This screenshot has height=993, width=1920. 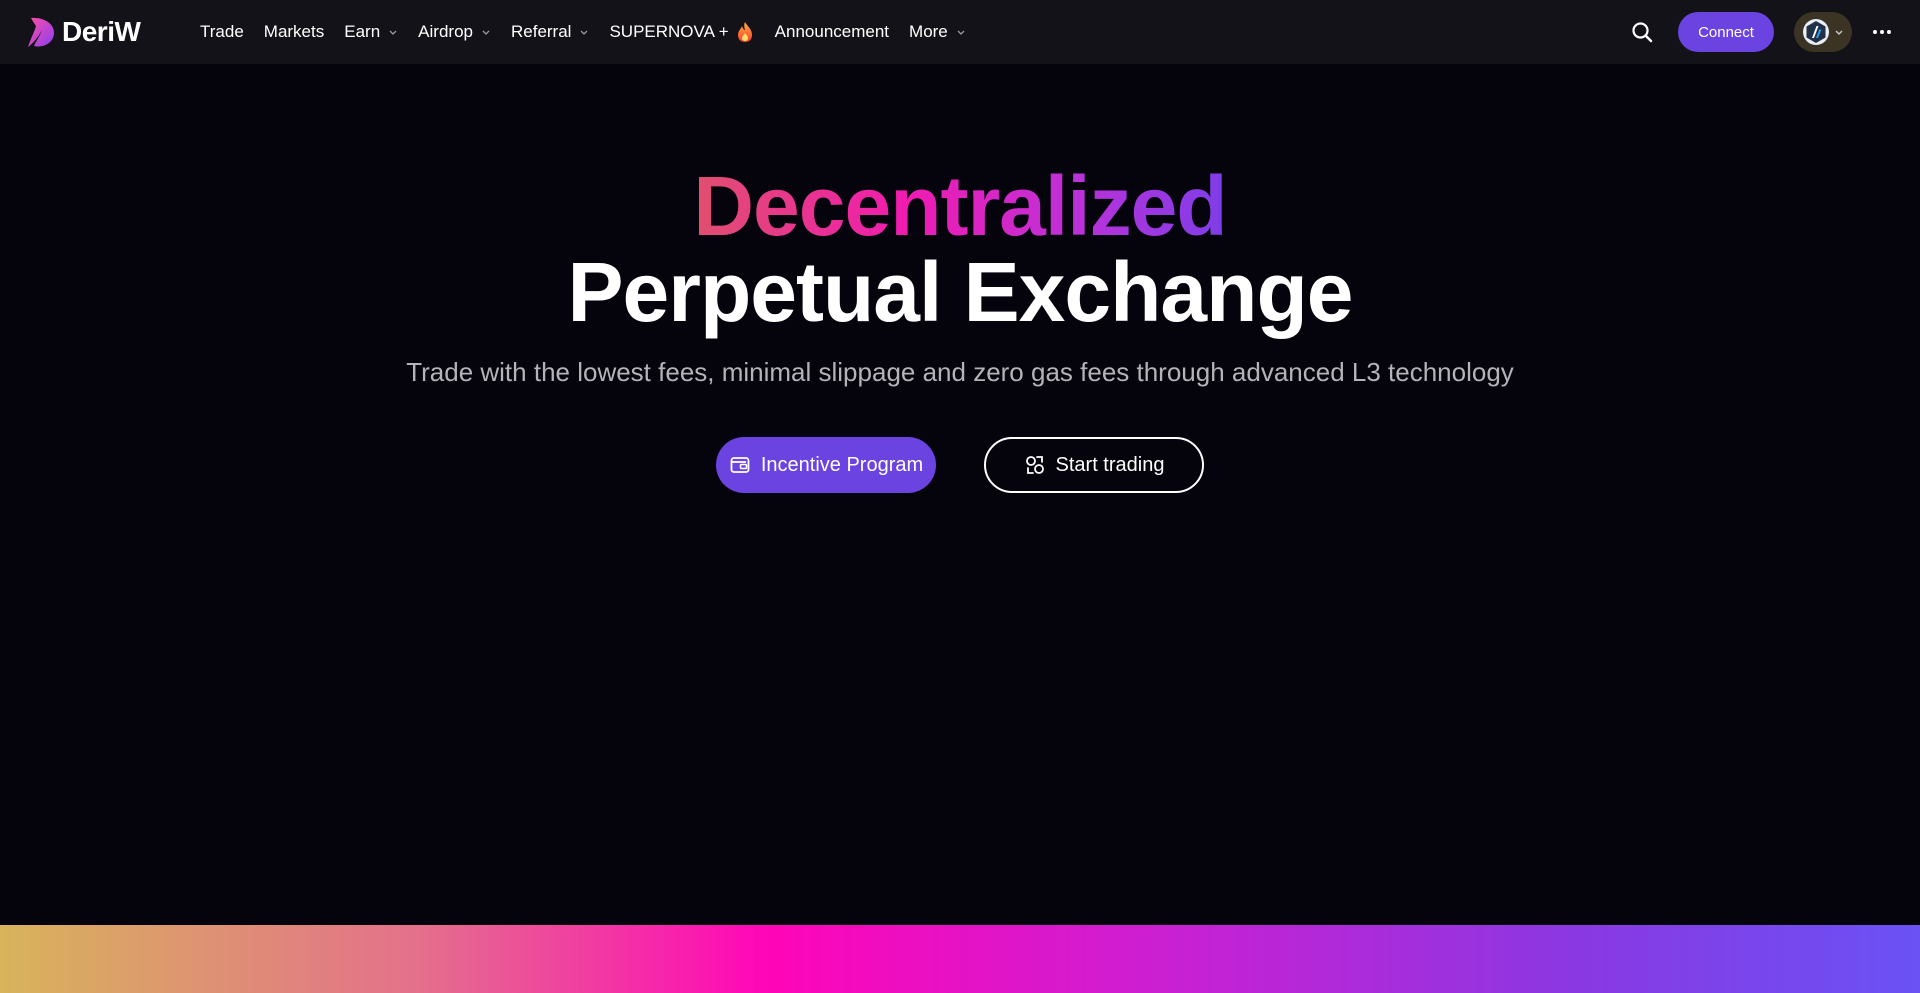 I want to click on brand-logo: DeriW, so click(x=81, y=32).